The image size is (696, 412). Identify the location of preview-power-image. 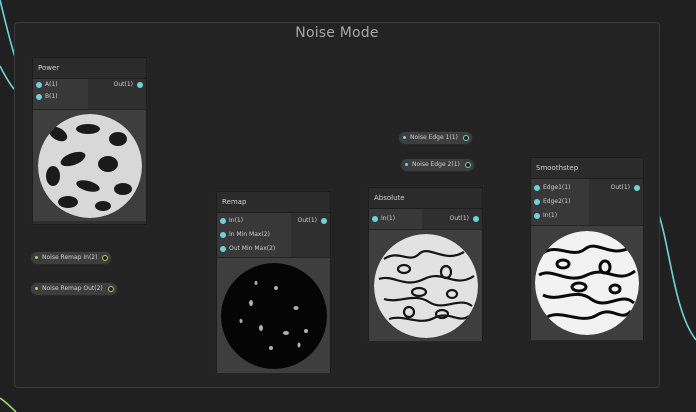
(89, 165).